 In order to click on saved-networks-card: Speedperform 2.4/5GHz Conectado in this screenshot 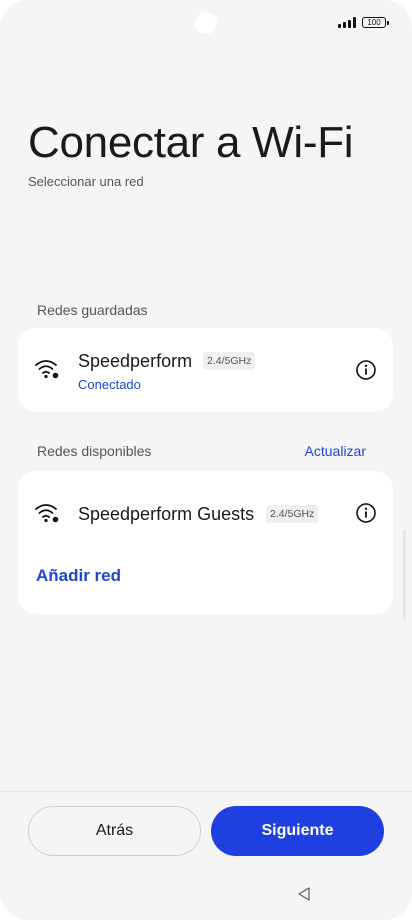, I will do `click(205, 370)`.